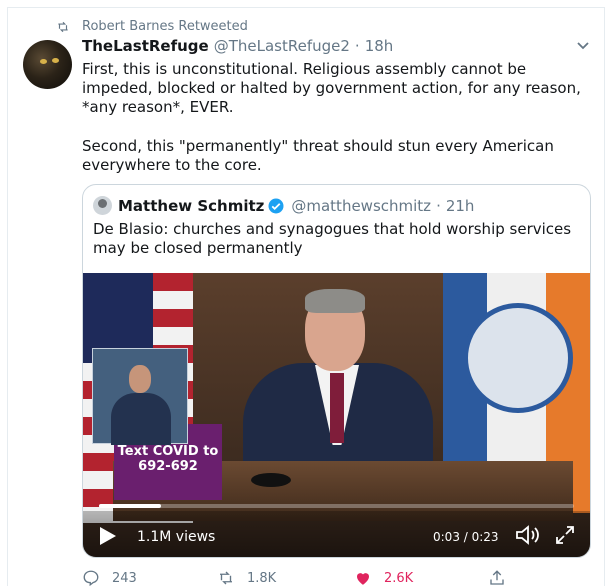 This screenshot has width=612, height=586. What do you see at coordinates (271, 480) in the screenshot?
I see `microphone` at bounding box center [271, 480].